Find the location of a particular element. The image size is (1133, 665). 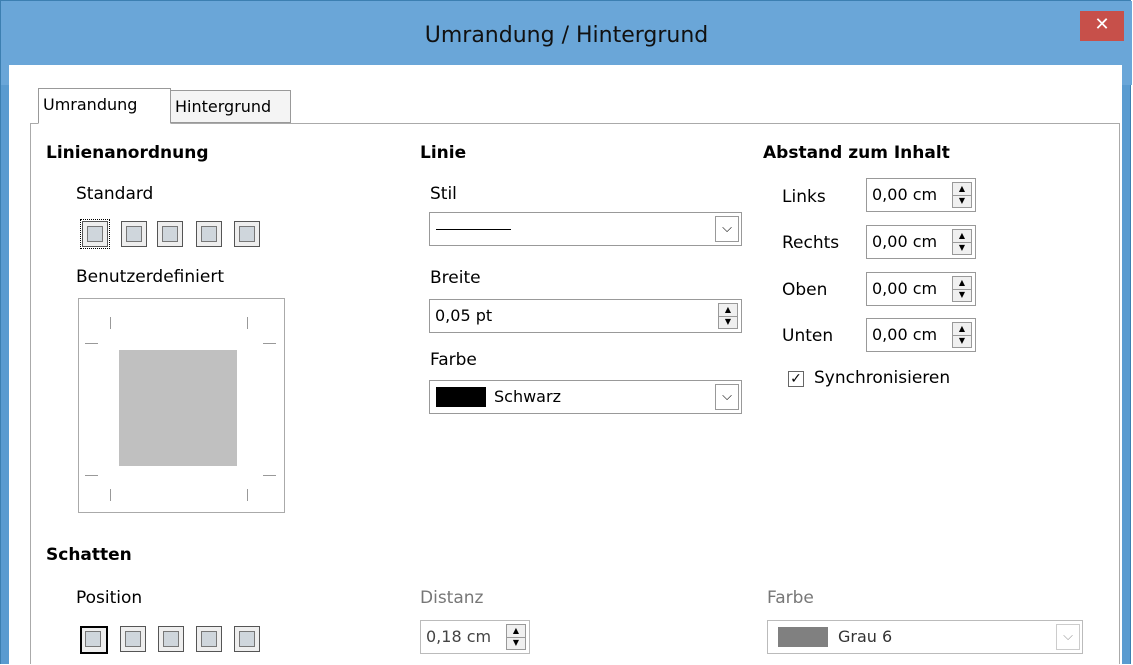

shadow-none-button is located at coordinates (94, 640).